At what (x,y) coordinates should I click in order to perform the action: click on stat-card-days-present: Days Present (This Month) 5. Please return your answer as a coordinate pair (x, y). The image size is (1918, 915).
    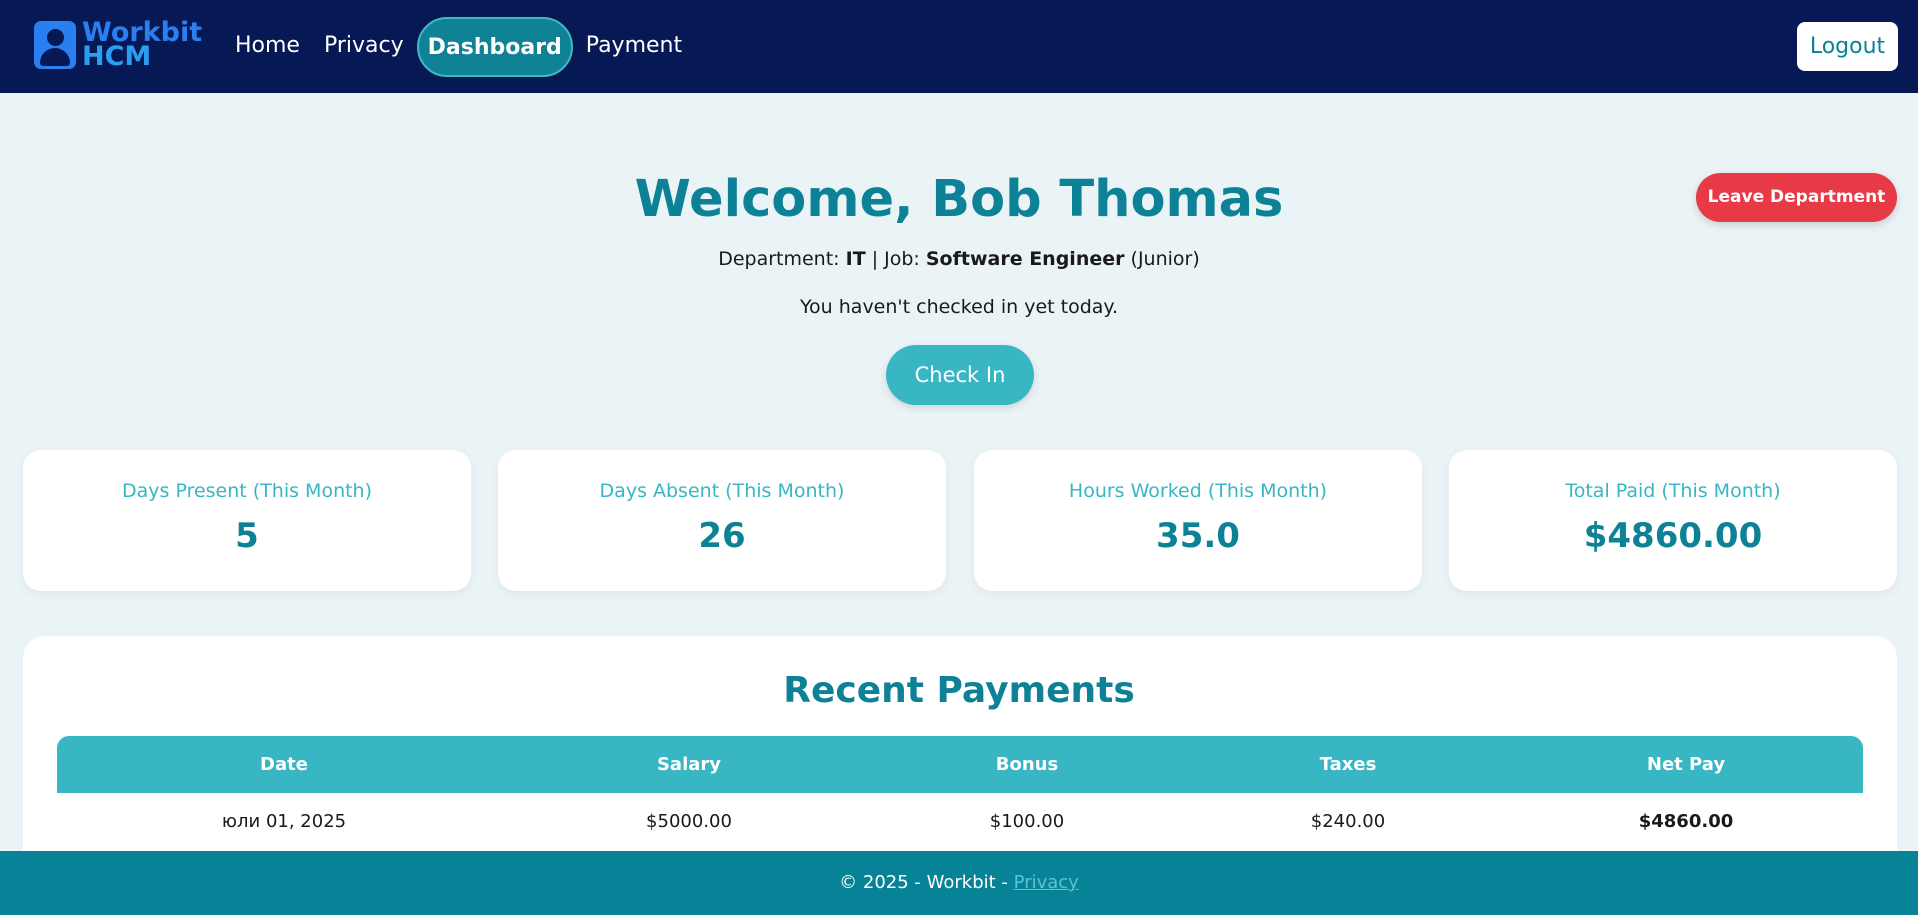
    Looking at the image, I should click on (247, 520).